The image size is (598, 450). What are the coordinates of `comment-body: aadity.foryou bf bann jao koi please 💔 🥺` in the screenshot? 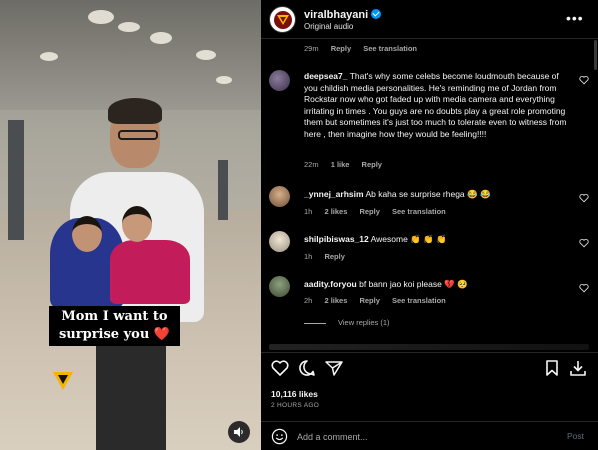 It's located at (436, 285).